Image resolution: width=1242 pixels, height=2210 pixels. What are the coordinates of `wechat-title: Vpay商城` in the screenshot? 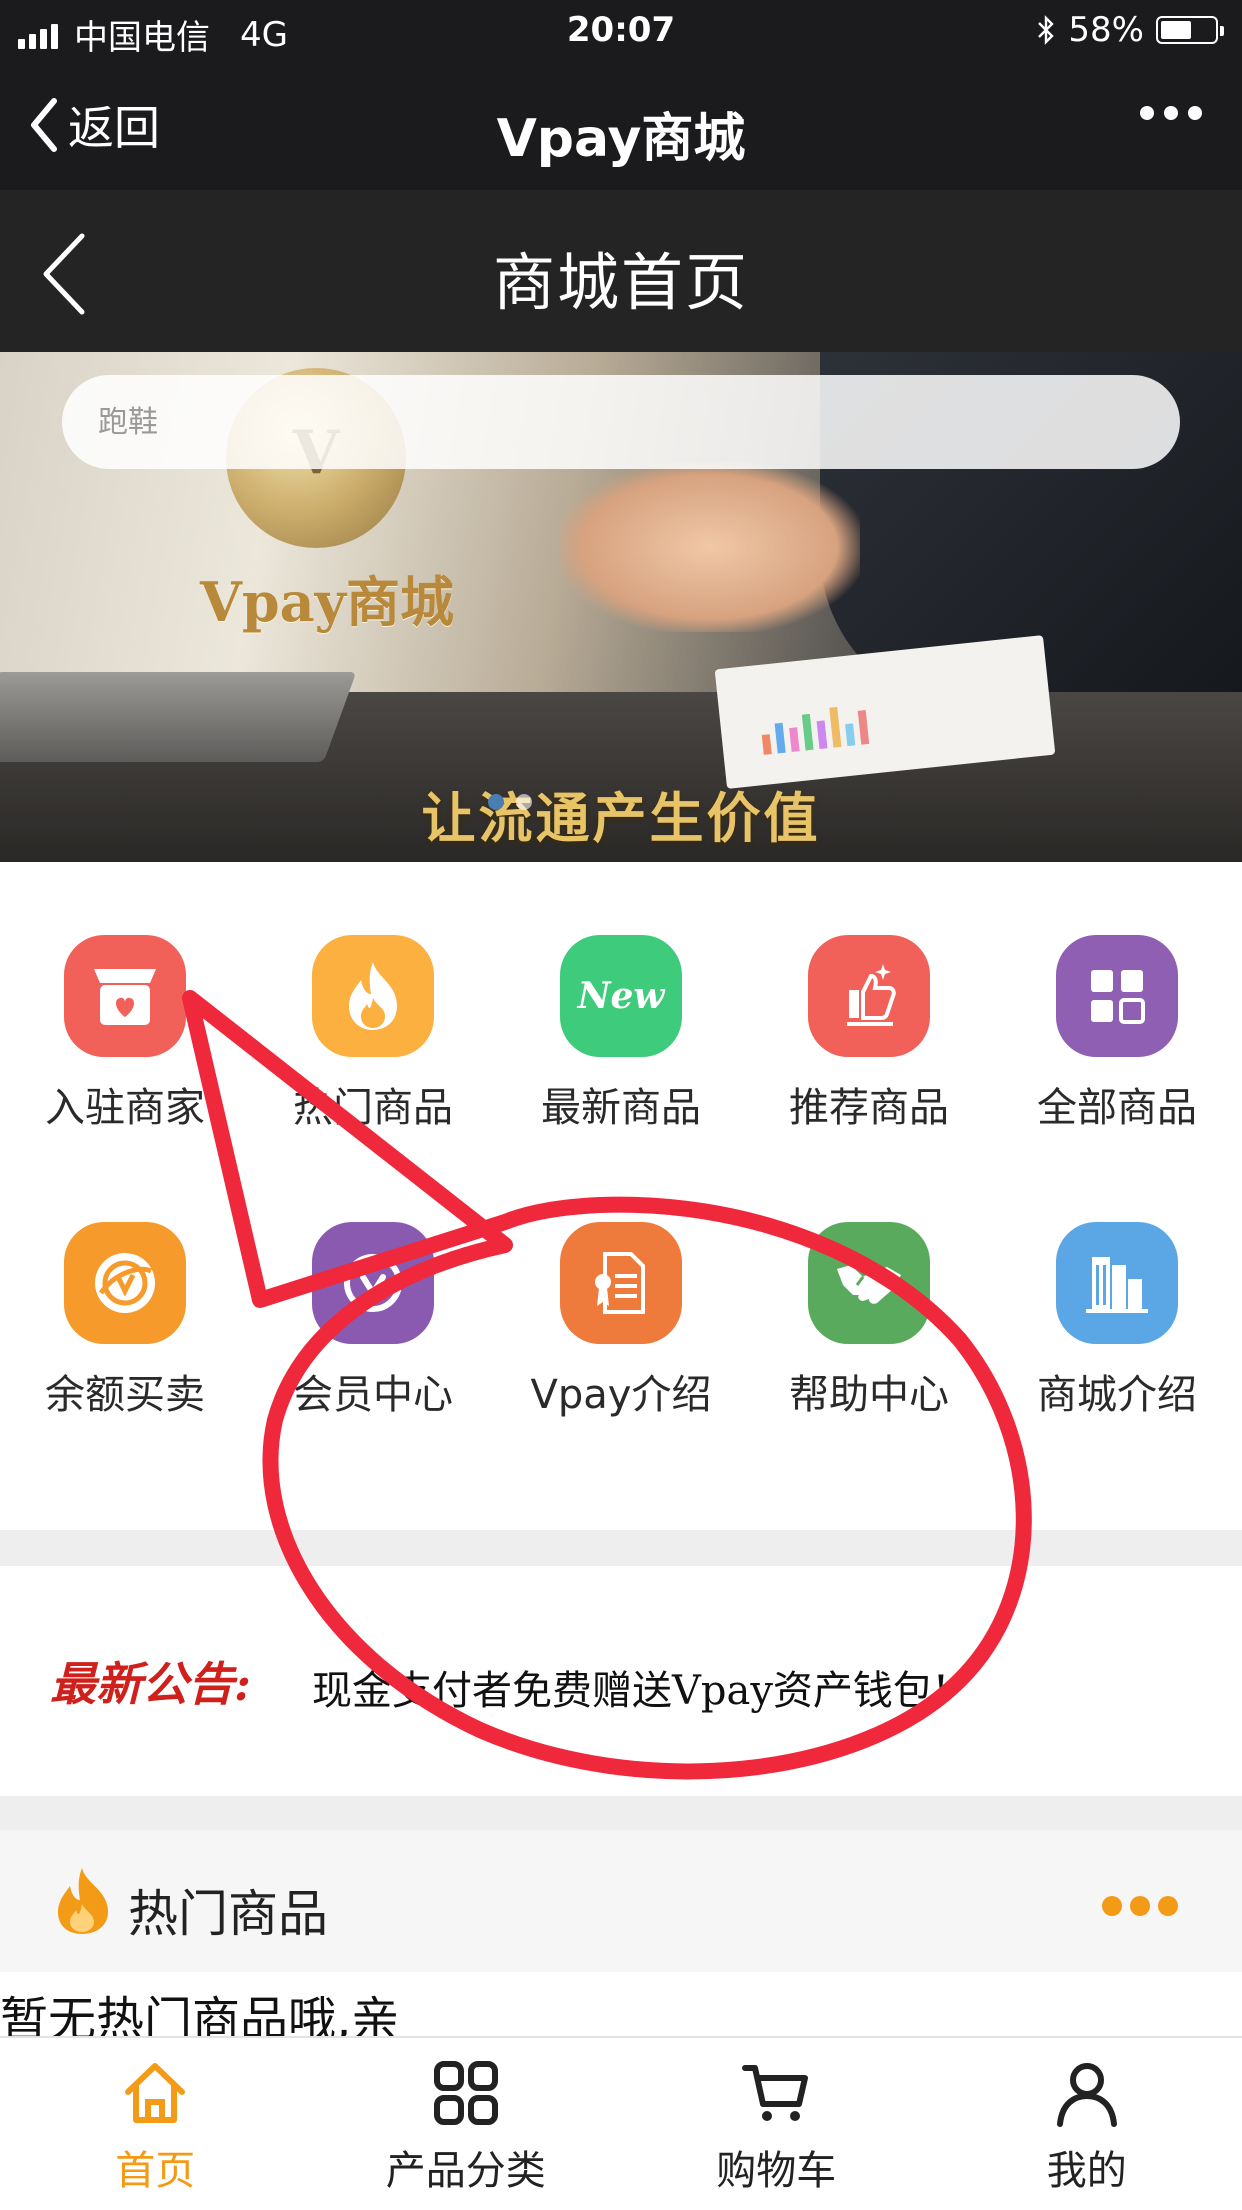 It's located at (621, 133).